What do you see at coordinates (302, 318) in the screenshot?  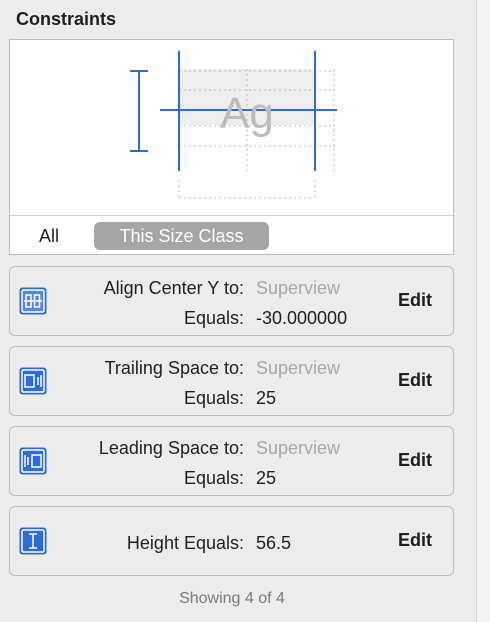 I see `constraint-constant-value: -30.000000` at bounding box center [302, 318].